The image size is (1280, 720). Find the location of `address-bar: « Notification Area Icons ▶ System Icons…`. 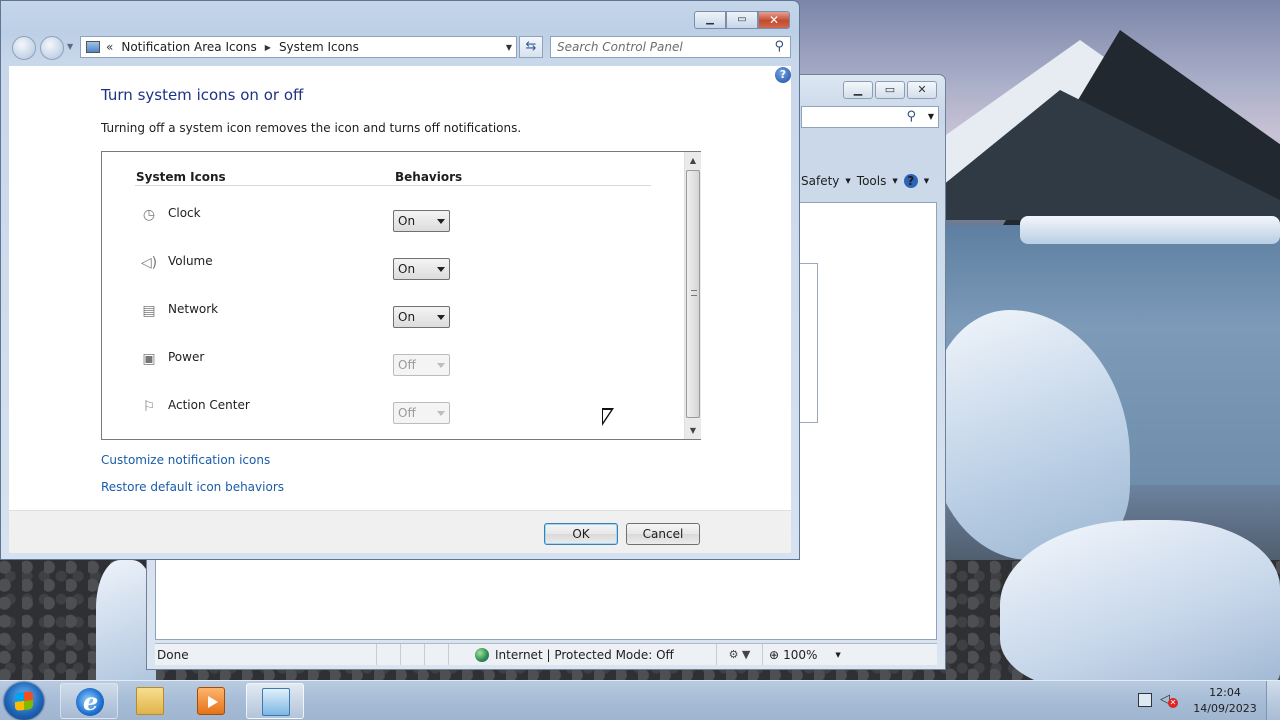

address-bar: « Notification Area Icons ▶ System Icons… is located at coordinates (298, 47).